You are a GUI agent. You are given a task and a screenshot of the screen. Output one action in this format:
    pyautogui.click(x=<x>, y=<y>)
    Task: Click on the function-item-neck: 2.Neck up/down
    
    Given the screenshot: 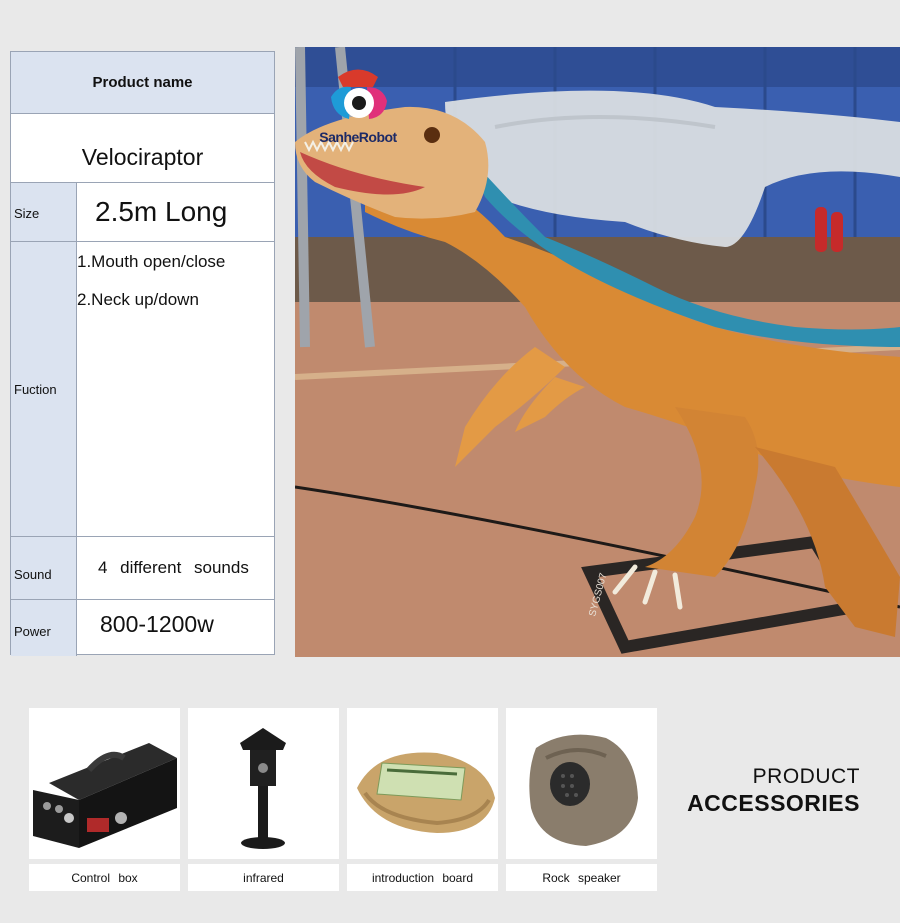 What is the action you would take?
    pyautogui.click(x=138, y=299)
    